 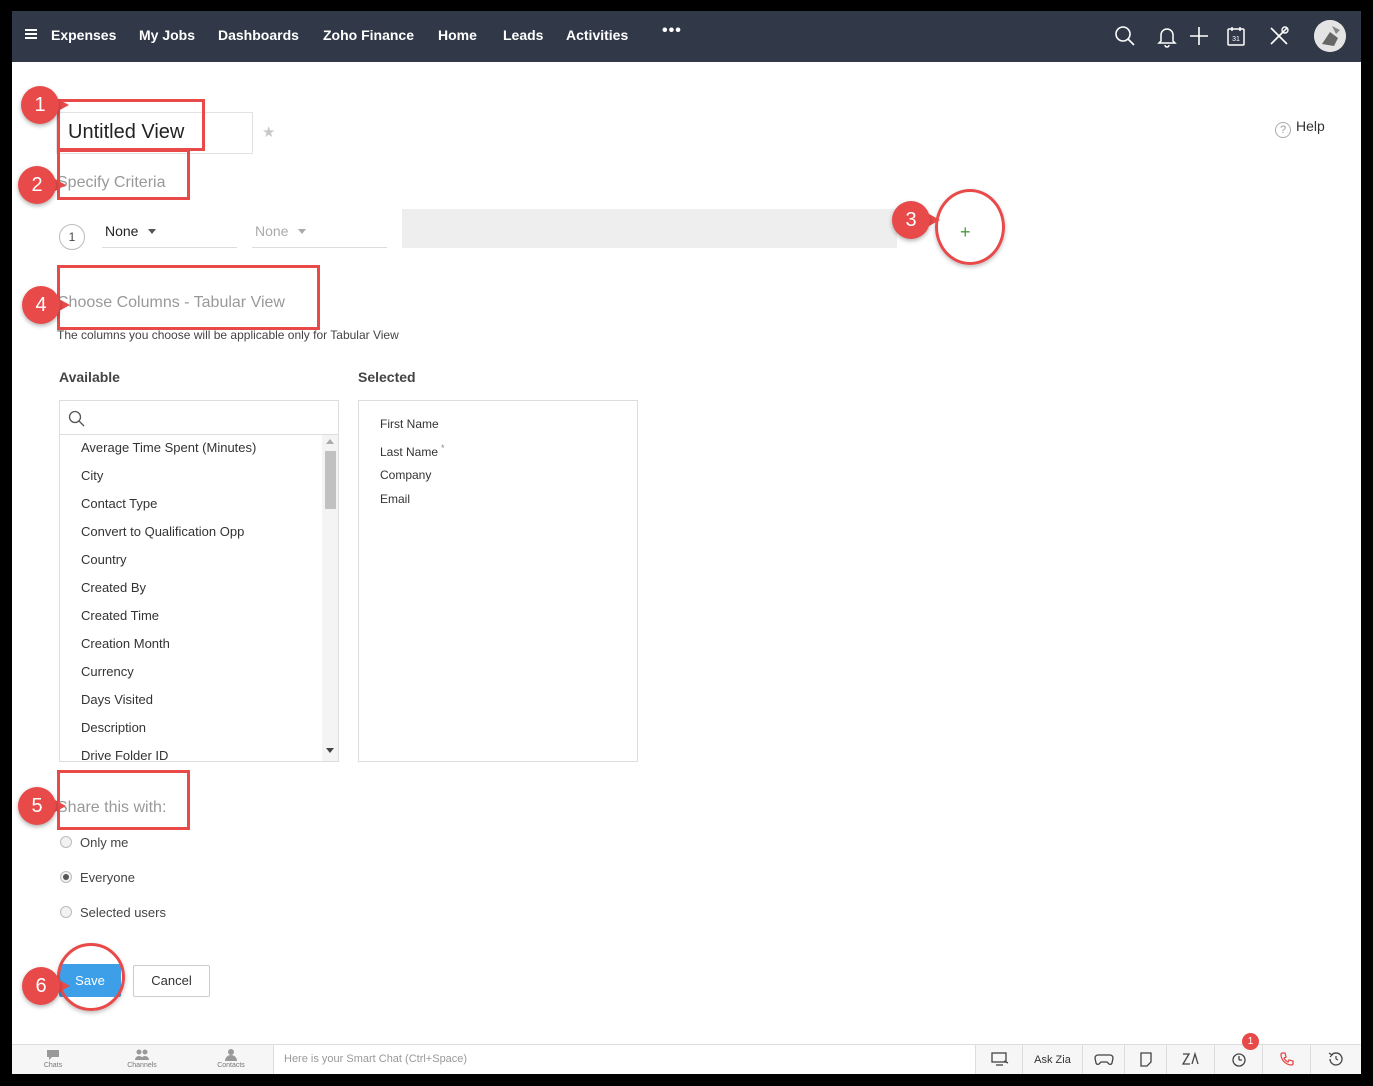 I want to click on reminders-button, so click(x=1239, y=1059).